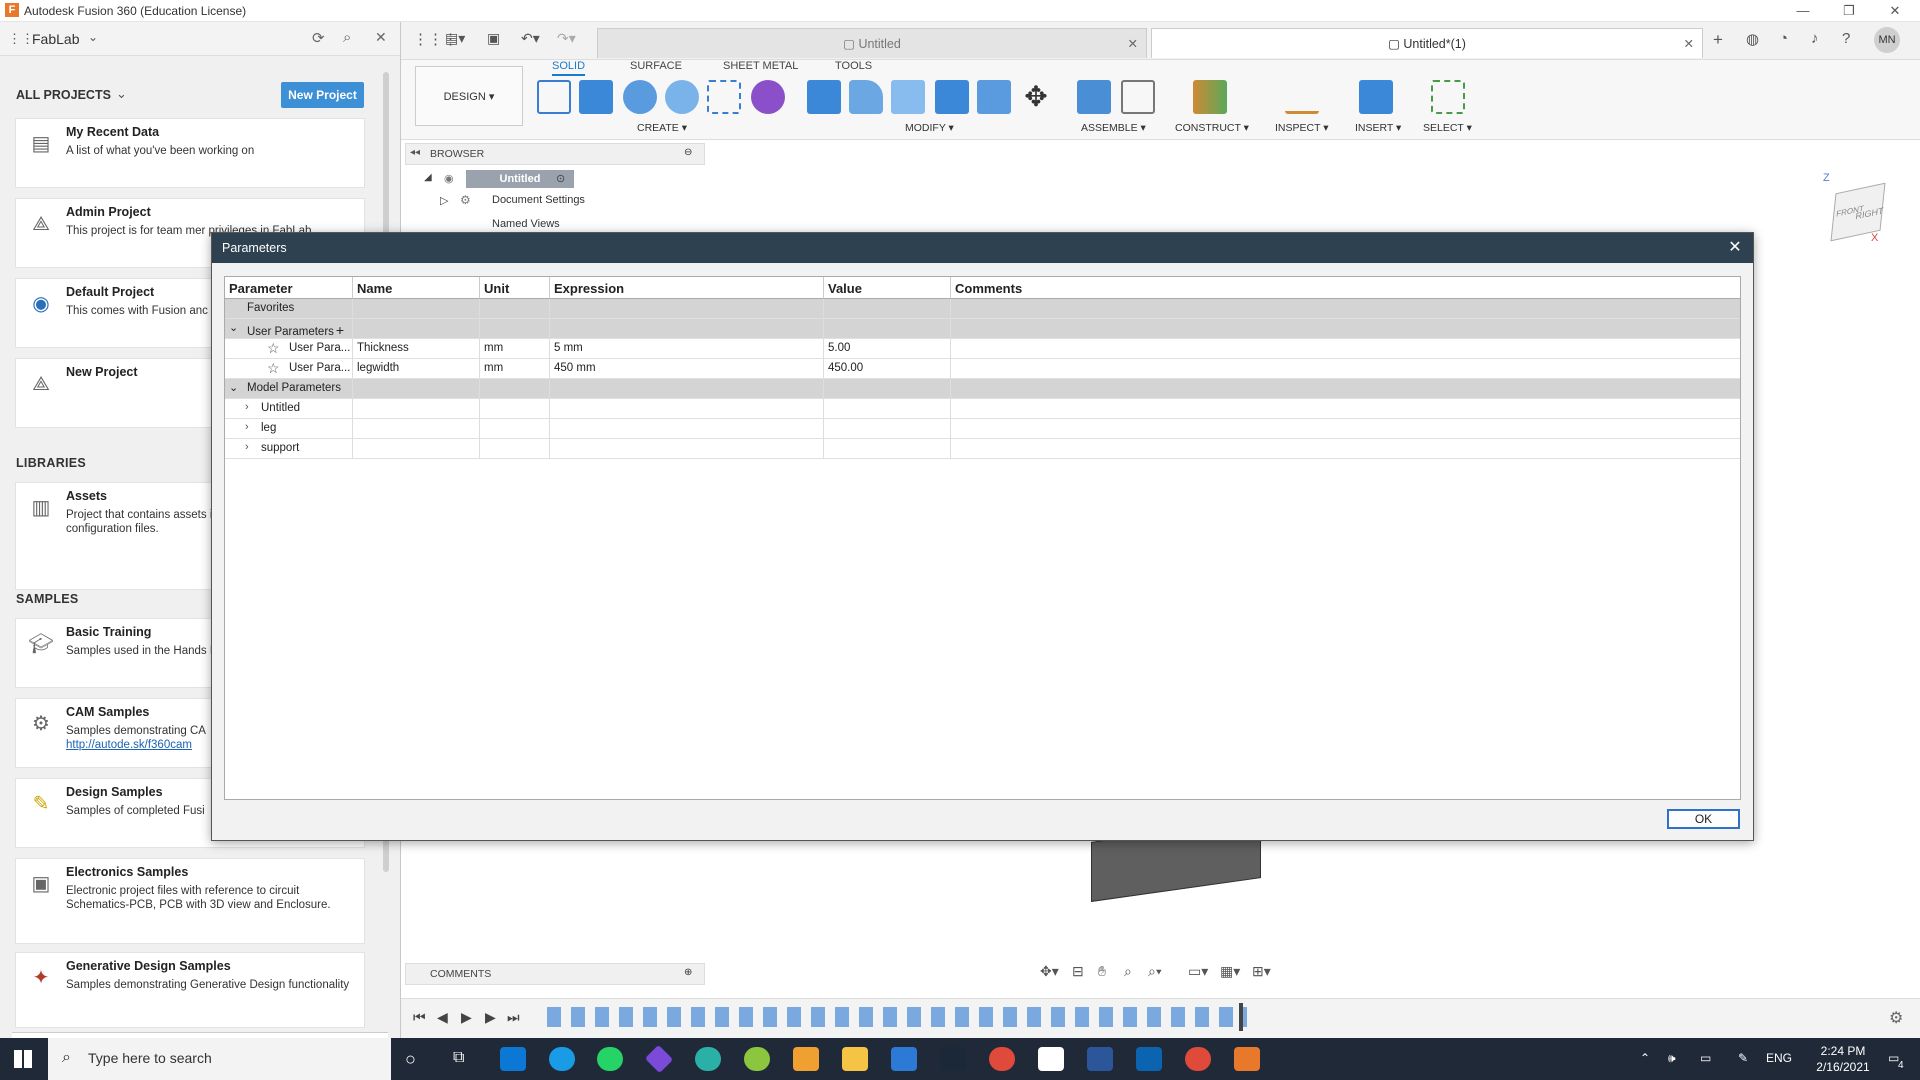 The image size is (1920, 1080). Describe the element at coordinates (466, 1017) in the screenshot. I see `play-icon: ▶︎` at that location.